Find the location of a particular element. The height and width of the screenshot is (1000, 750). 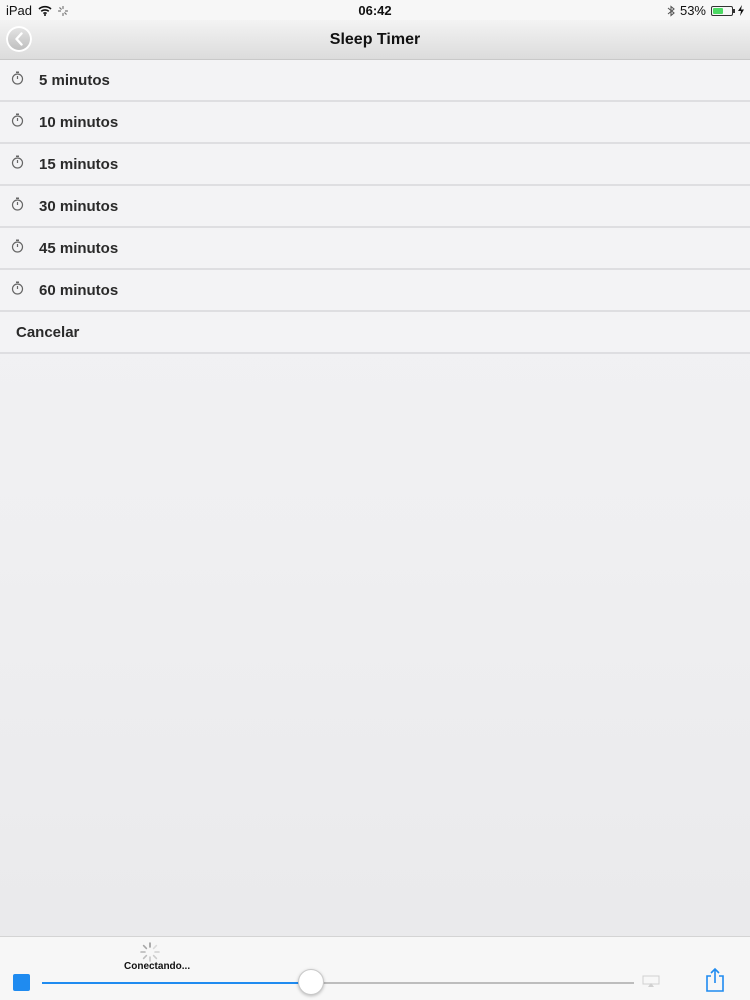

timer-option-5: 5 minutos is located at coordinates (375, 81).